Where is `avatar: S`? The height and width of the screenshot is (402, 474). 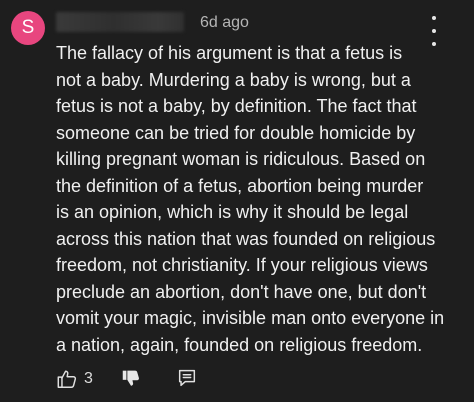
avatar: S is located at coordinates (28, 28).